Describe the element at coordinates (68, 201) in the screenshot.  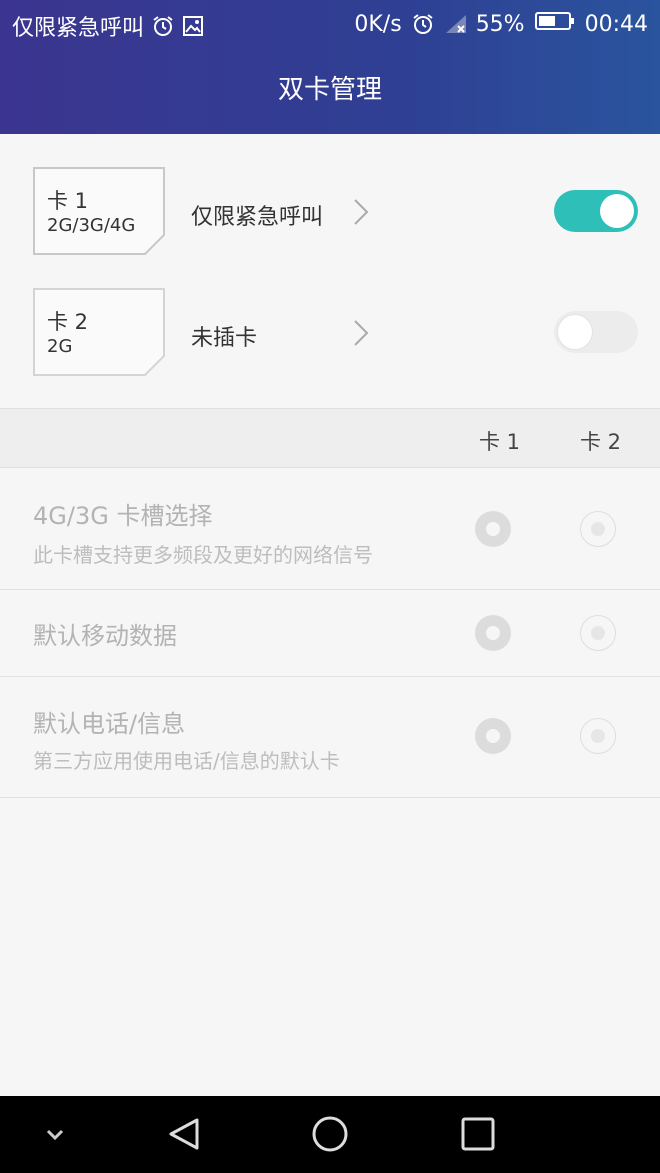
I see `sim-name: 卡 1` at that location.